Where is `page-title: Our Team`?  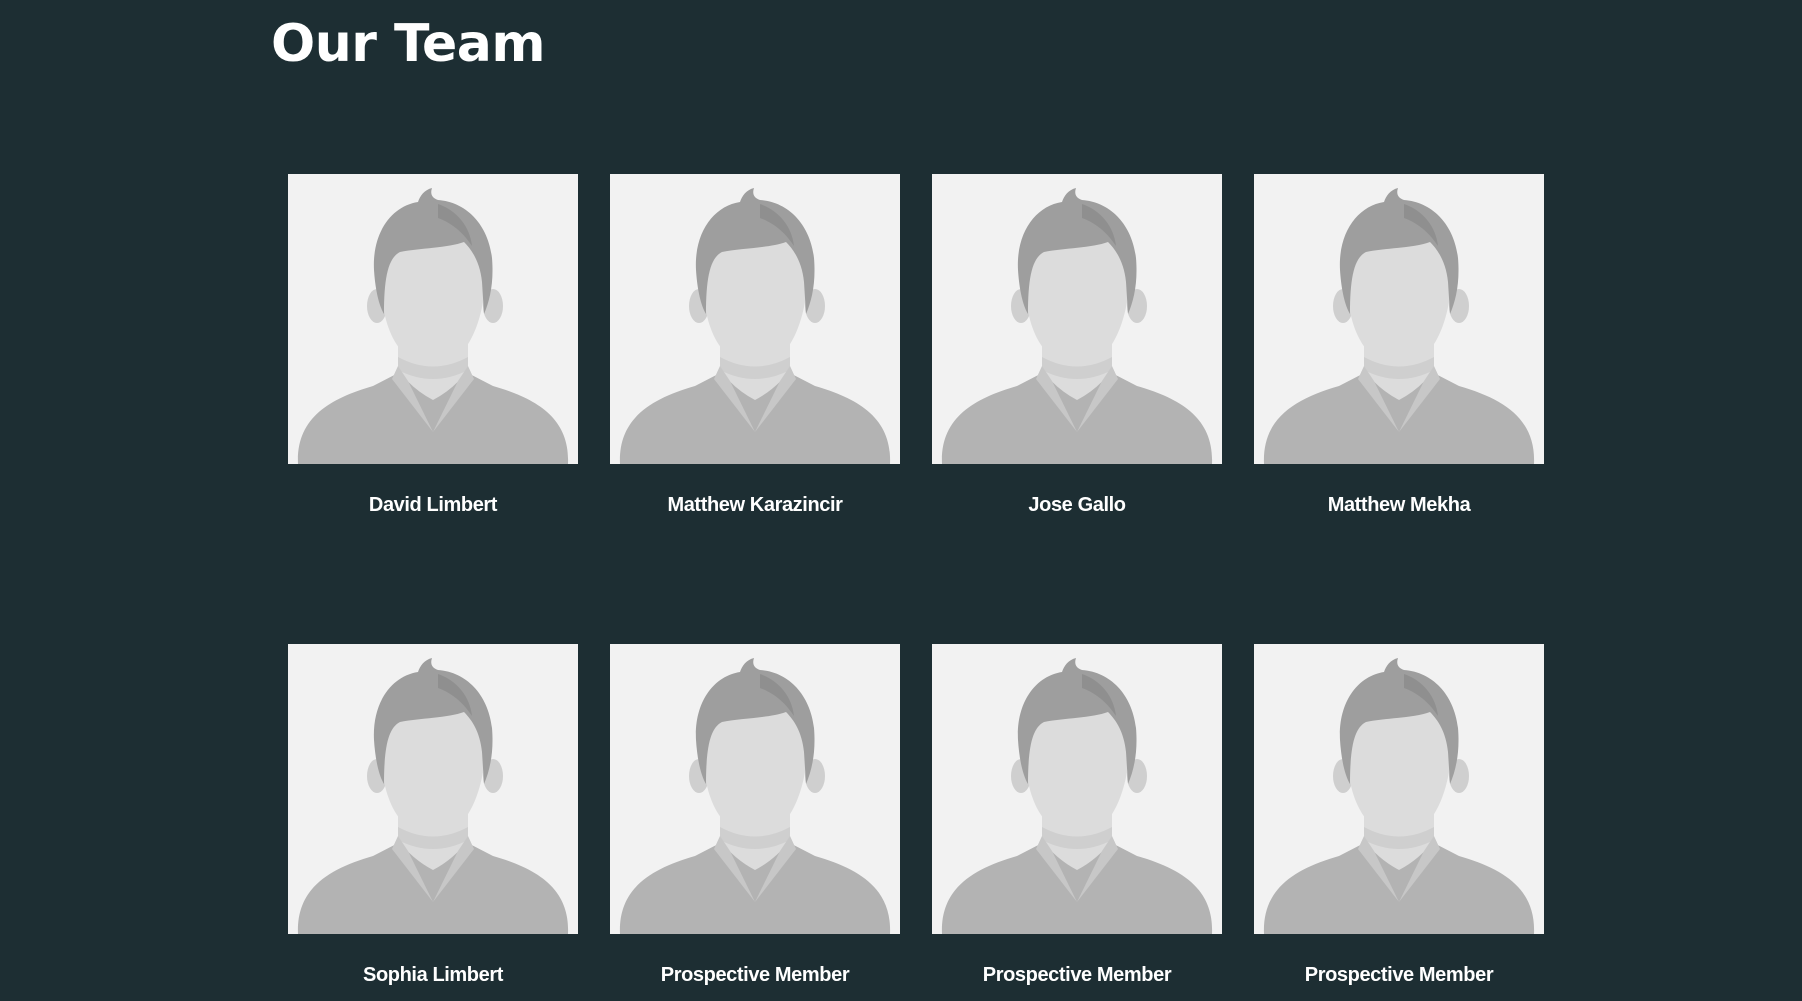 page-title: Our Team is located at coordinates (408, 44).